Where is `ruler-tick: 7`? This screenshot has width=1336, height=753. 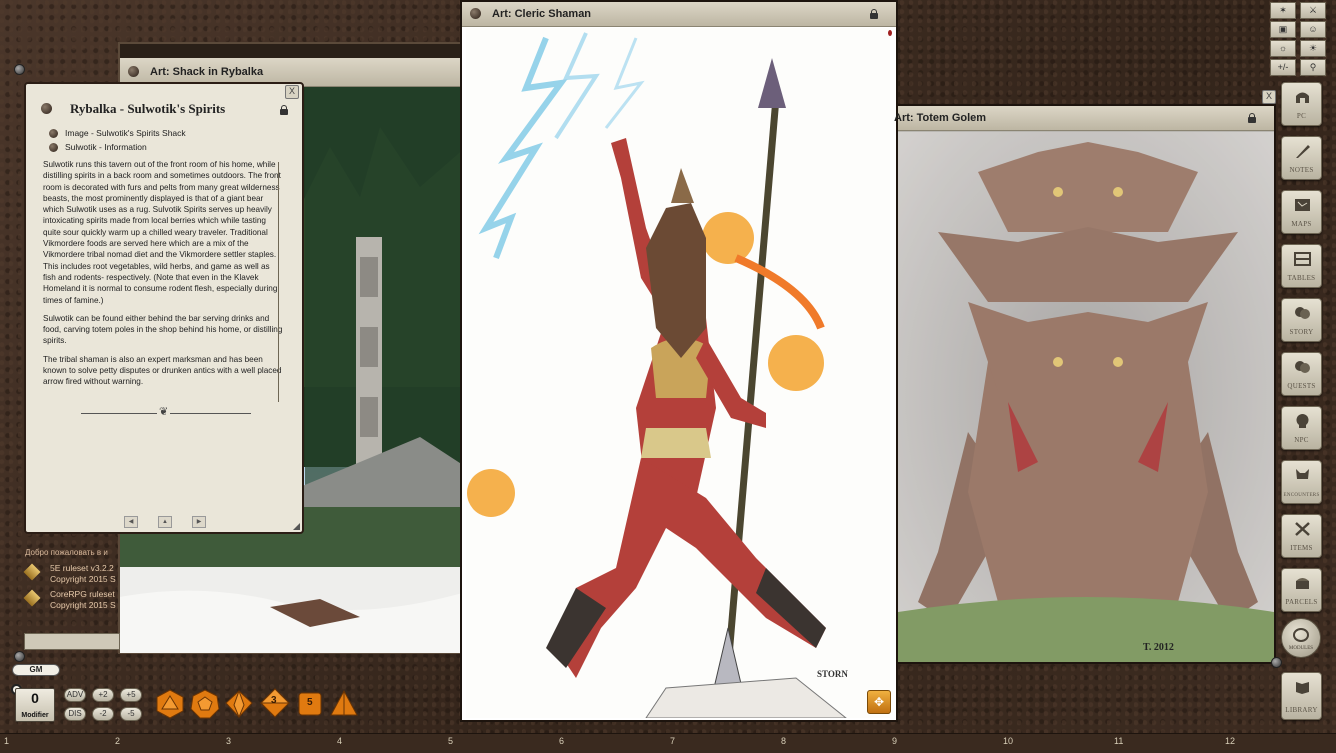
ruler-tick: 7 is located at coordinates (673, 741).